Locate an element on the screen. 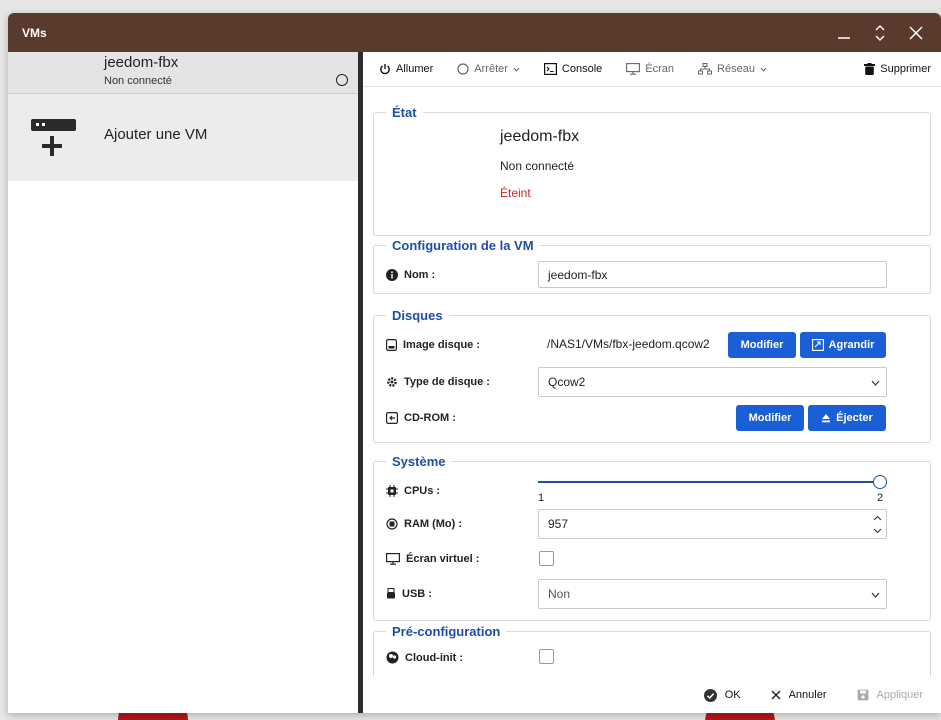 The image size is (941, 720). stop-label: Arrêter is located at coordinates (491, 69).